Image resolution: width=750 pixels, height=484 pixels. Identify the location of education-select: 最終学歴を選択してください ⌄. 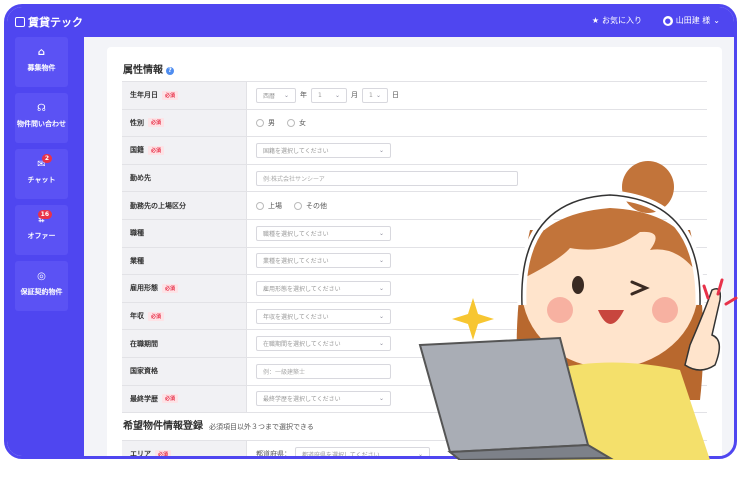
(323, 399).